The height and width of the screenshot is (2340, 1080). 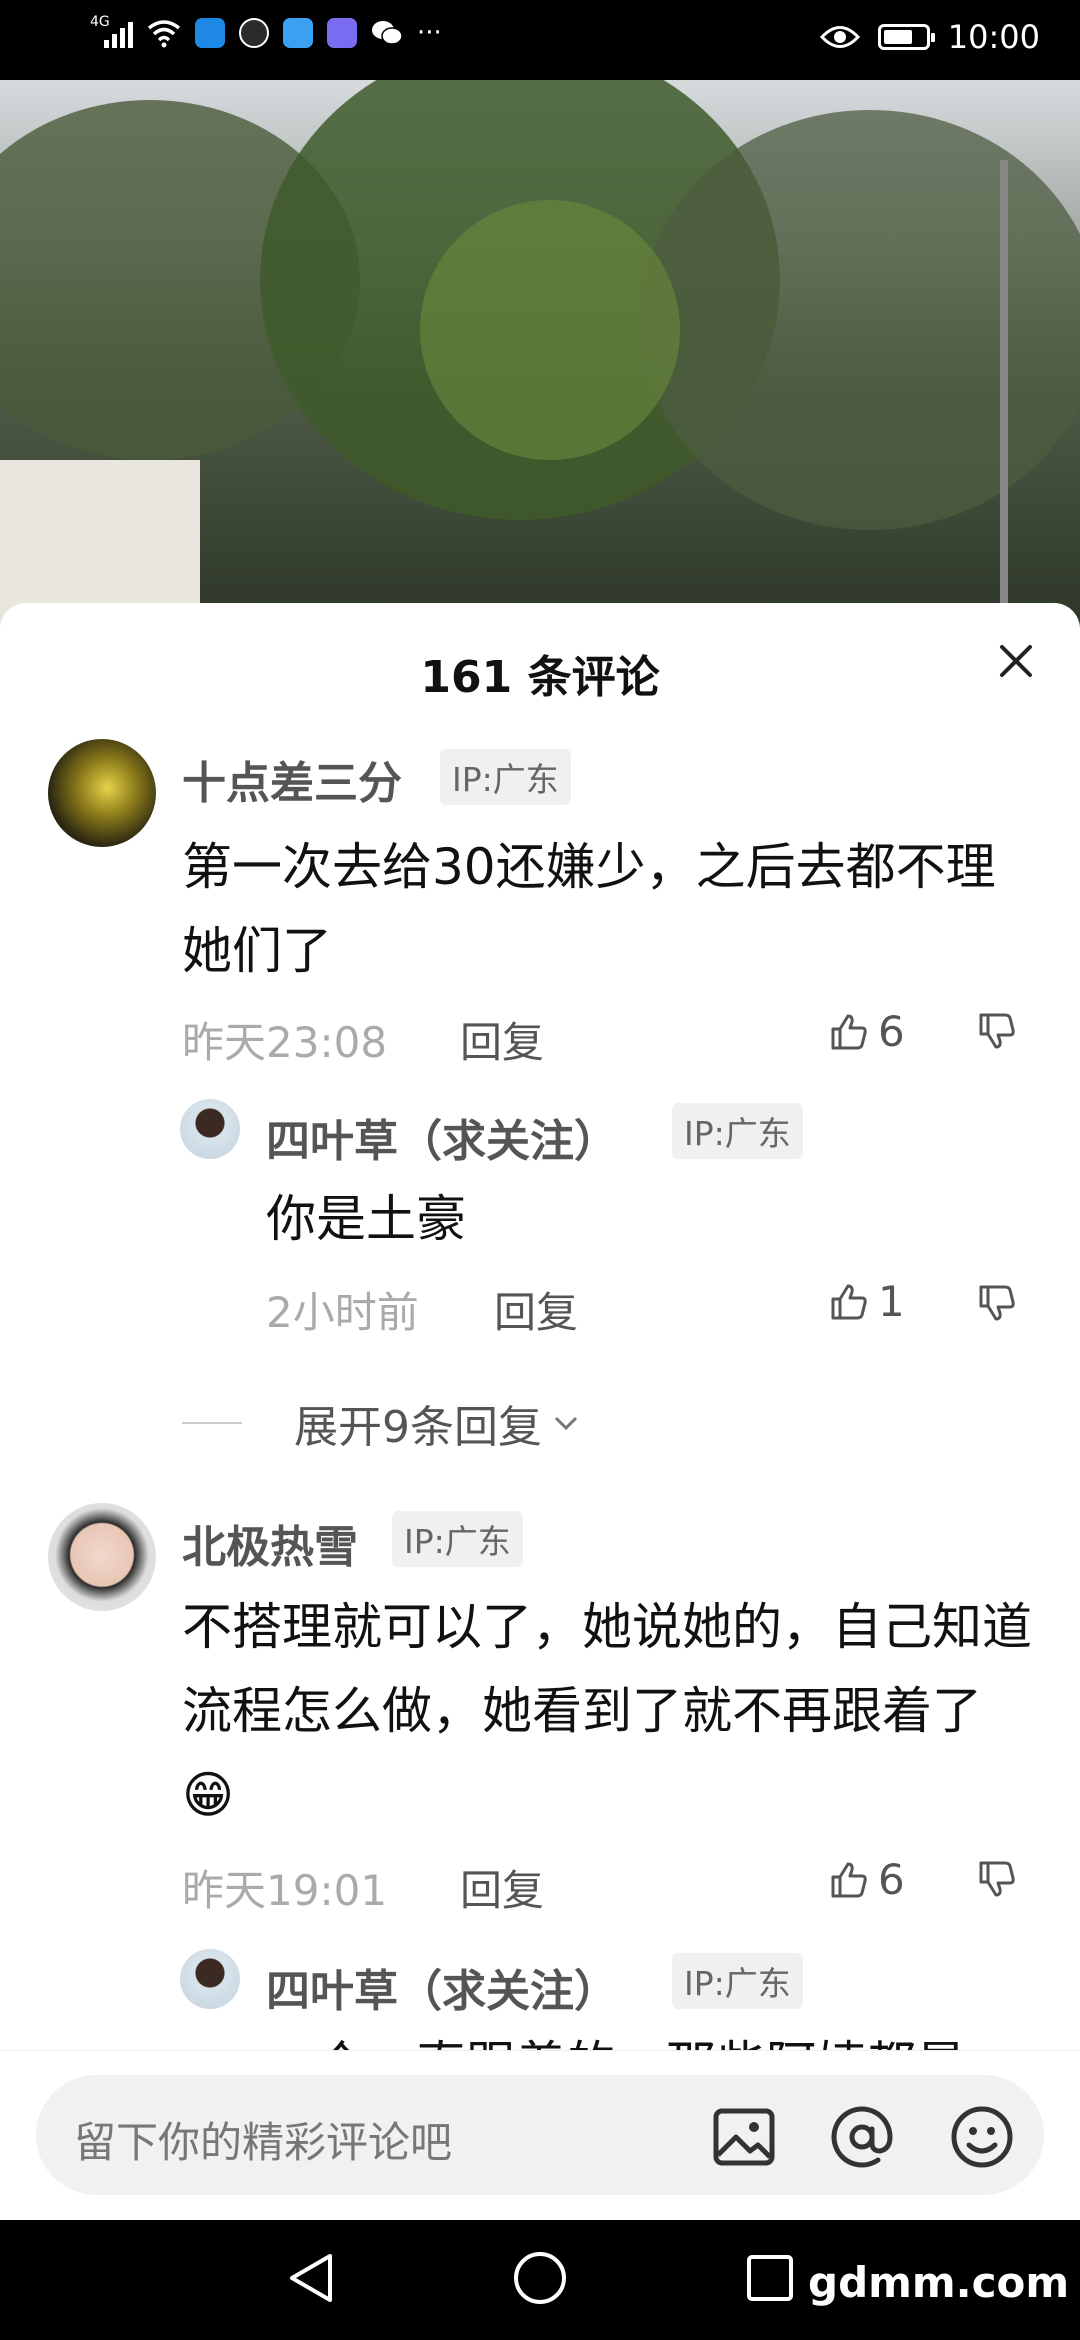 What do you see at coordinates (111, 31) in the screenshot?
I see `cellular-signal-icon: 4G` at bounding box center [111, 31].